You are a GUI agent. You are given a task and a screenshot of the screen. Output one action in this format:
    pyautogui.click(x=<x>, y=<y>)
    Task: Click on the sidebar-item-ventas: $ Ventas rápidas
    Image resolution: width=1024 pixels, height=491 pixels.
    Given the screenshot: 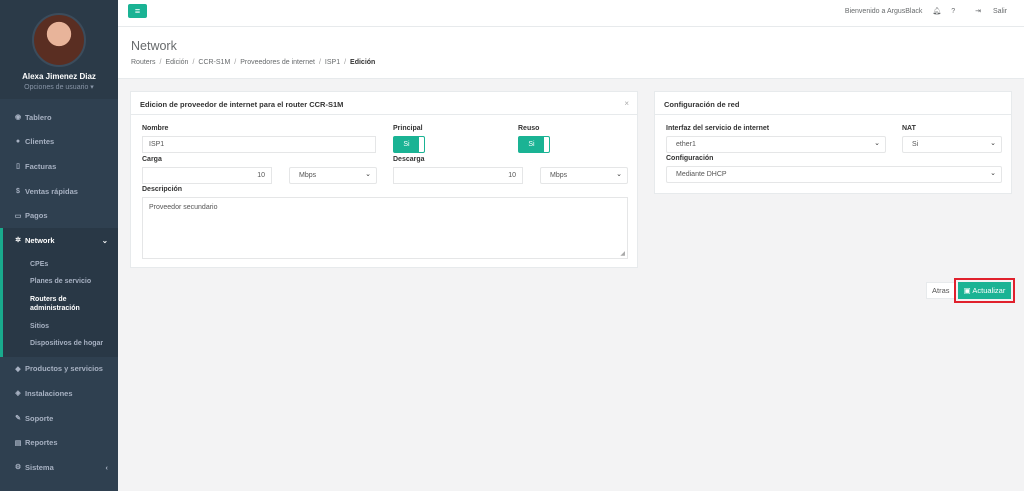 What is the action you would take?
    pyautogui.click(x=59, y=191)
    